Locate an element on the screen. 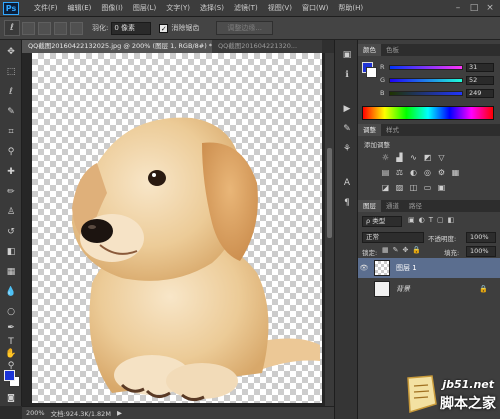 This screenshot has height=419, width=500. blue-channel-slider is located at coordinates (426, 93).